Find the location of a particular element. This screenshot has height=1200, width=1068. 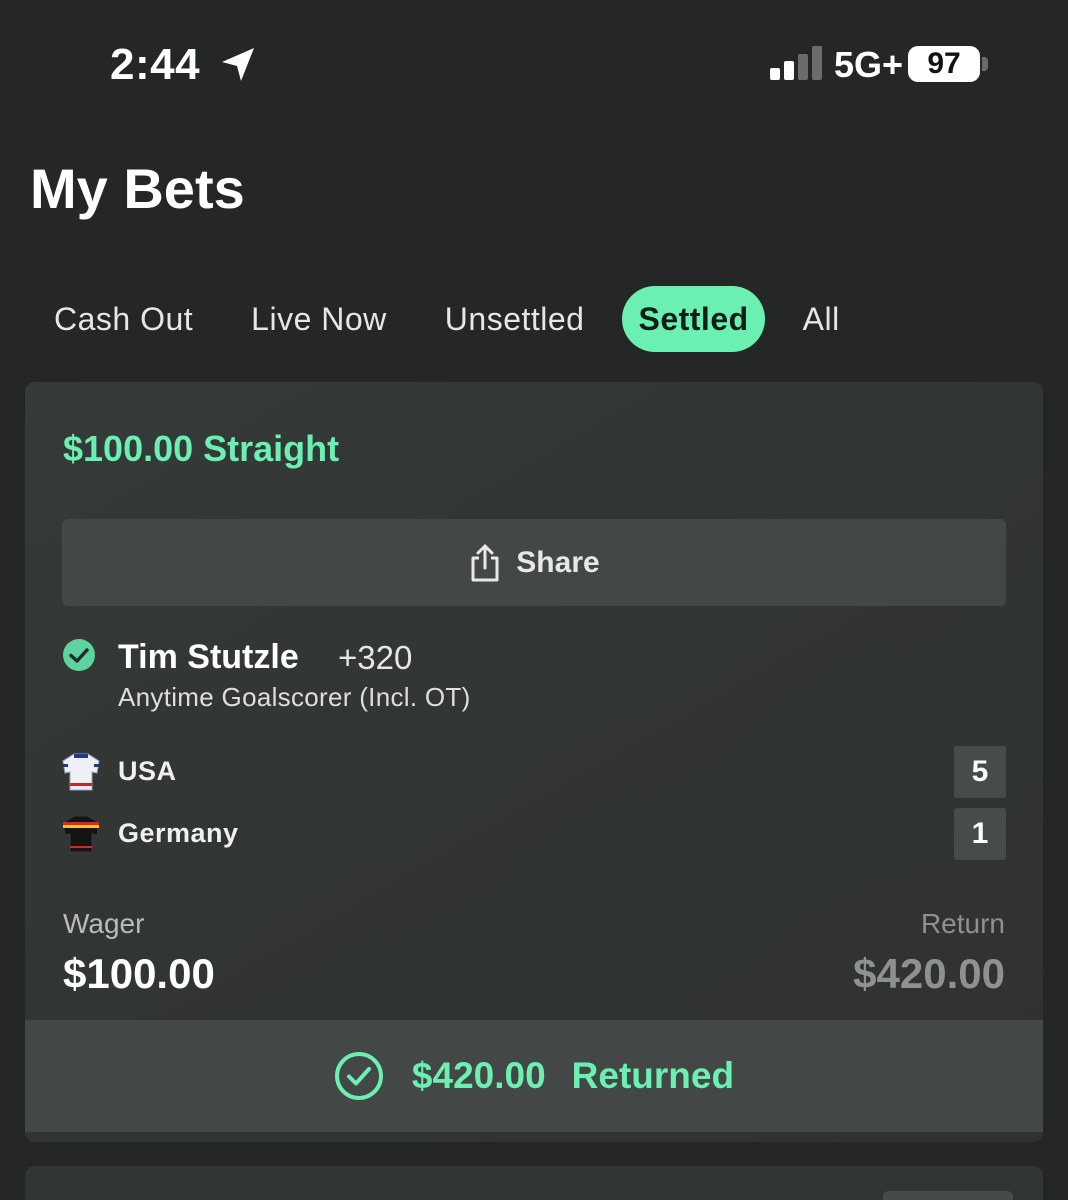

next-bet-card is located at coordinates (534, 1183).